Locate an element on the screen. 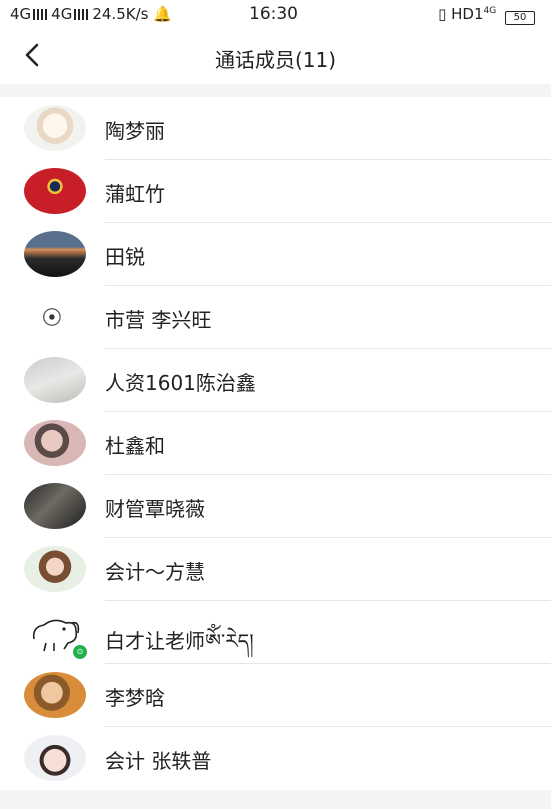  hd-indicator: HD1 is located at coordinates (467, 14).